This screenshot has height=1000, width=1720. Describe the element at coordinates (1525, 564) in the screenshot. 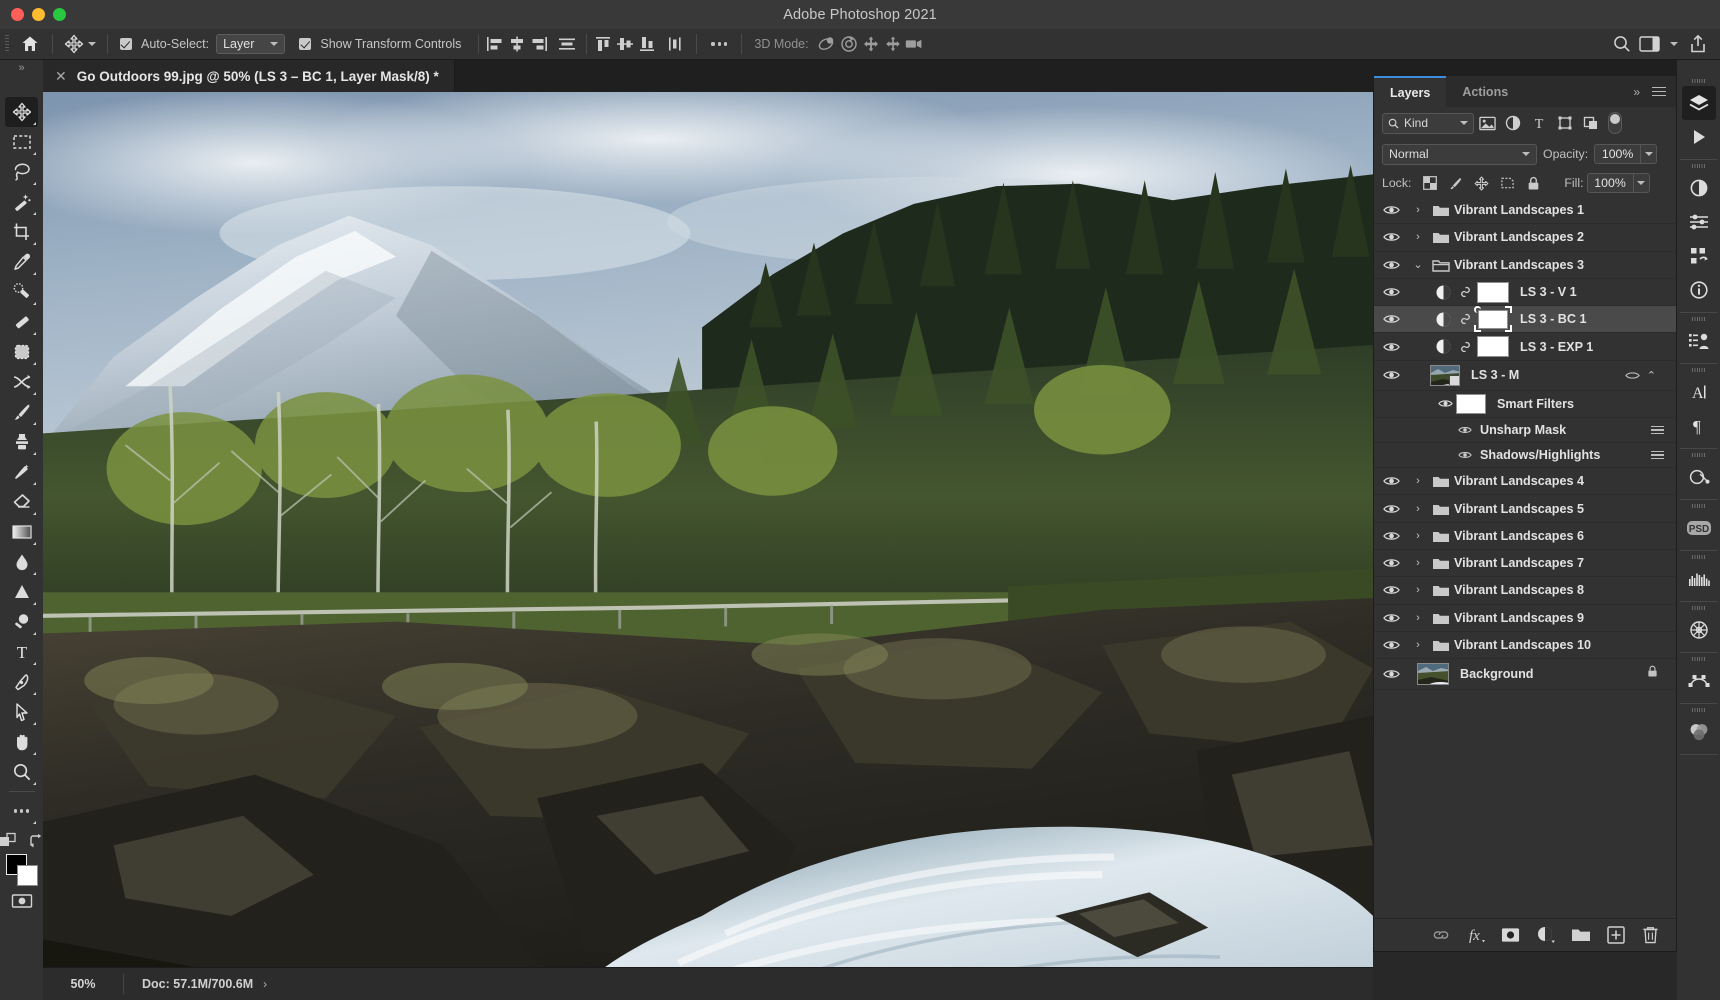

I see `layer-row-vibrant-landscapes-7: › Vibrant Landscapes 7` at that location.